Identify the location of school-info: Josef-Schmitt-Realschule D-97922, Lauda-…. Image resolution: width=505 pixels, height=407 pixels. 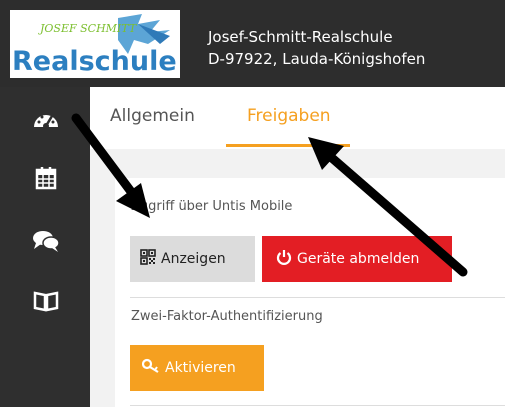
(316, 48).